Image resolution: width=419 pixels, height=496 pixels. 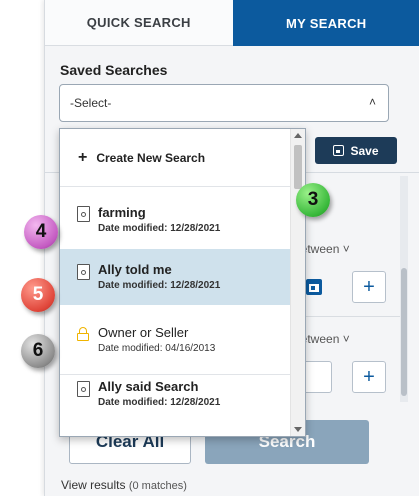 I want to click on lock-icon, so click(x=83, y=335).